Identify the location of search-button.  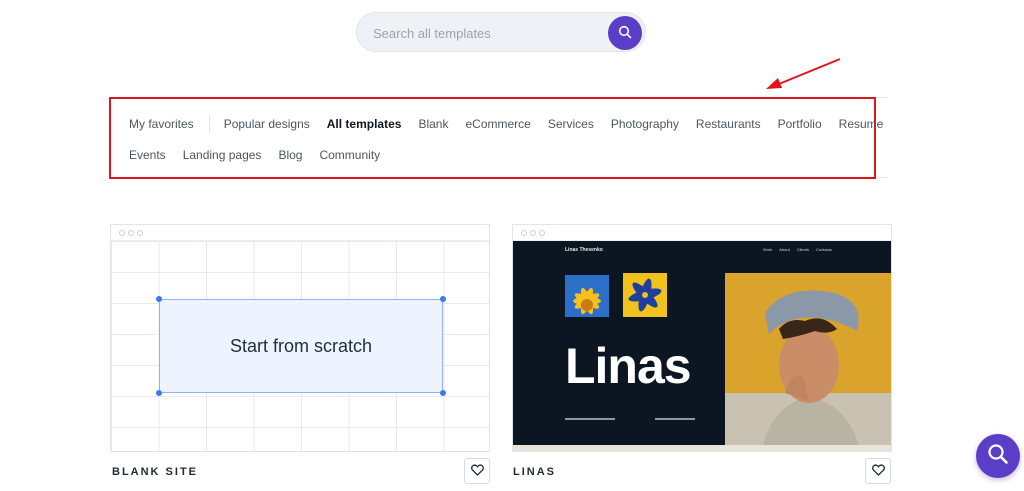
(625, 33).